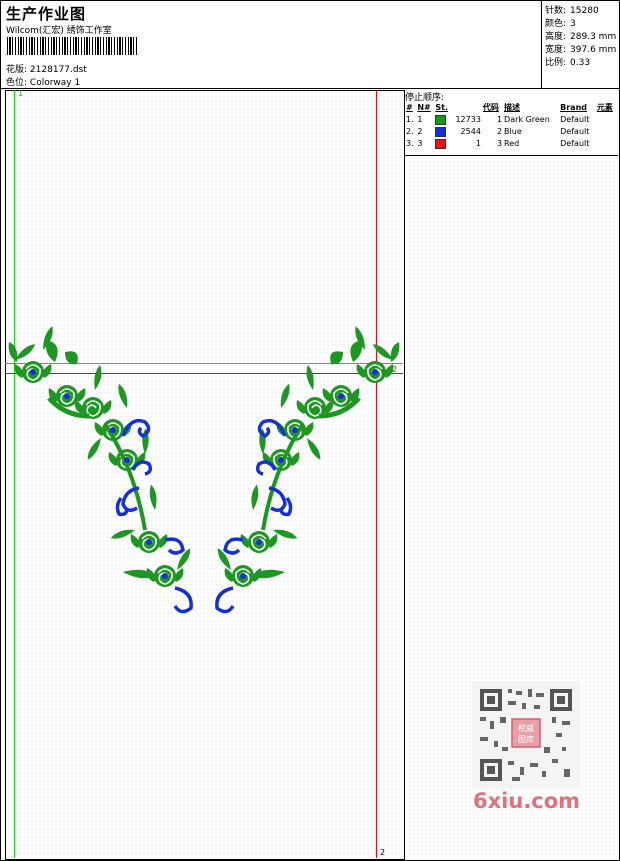 This screenshot has width=620, height=861. What do you see at coordinates (556, 11) in the screenshot?
I see `stat-label: 针数:` at bounding box center [556, 11].